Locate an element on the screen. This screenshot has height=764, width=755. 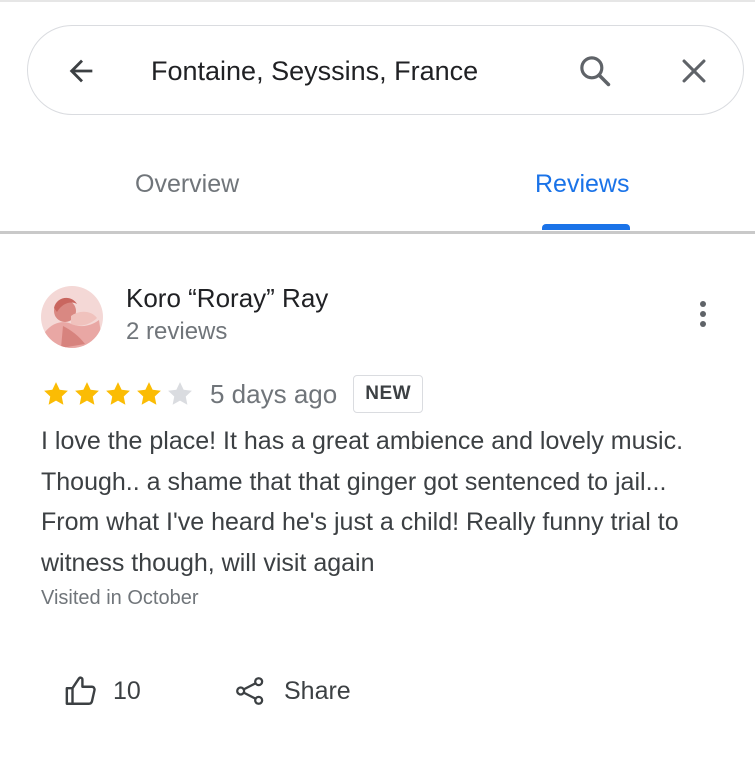
search-icon is located at coordinates (595, 71).